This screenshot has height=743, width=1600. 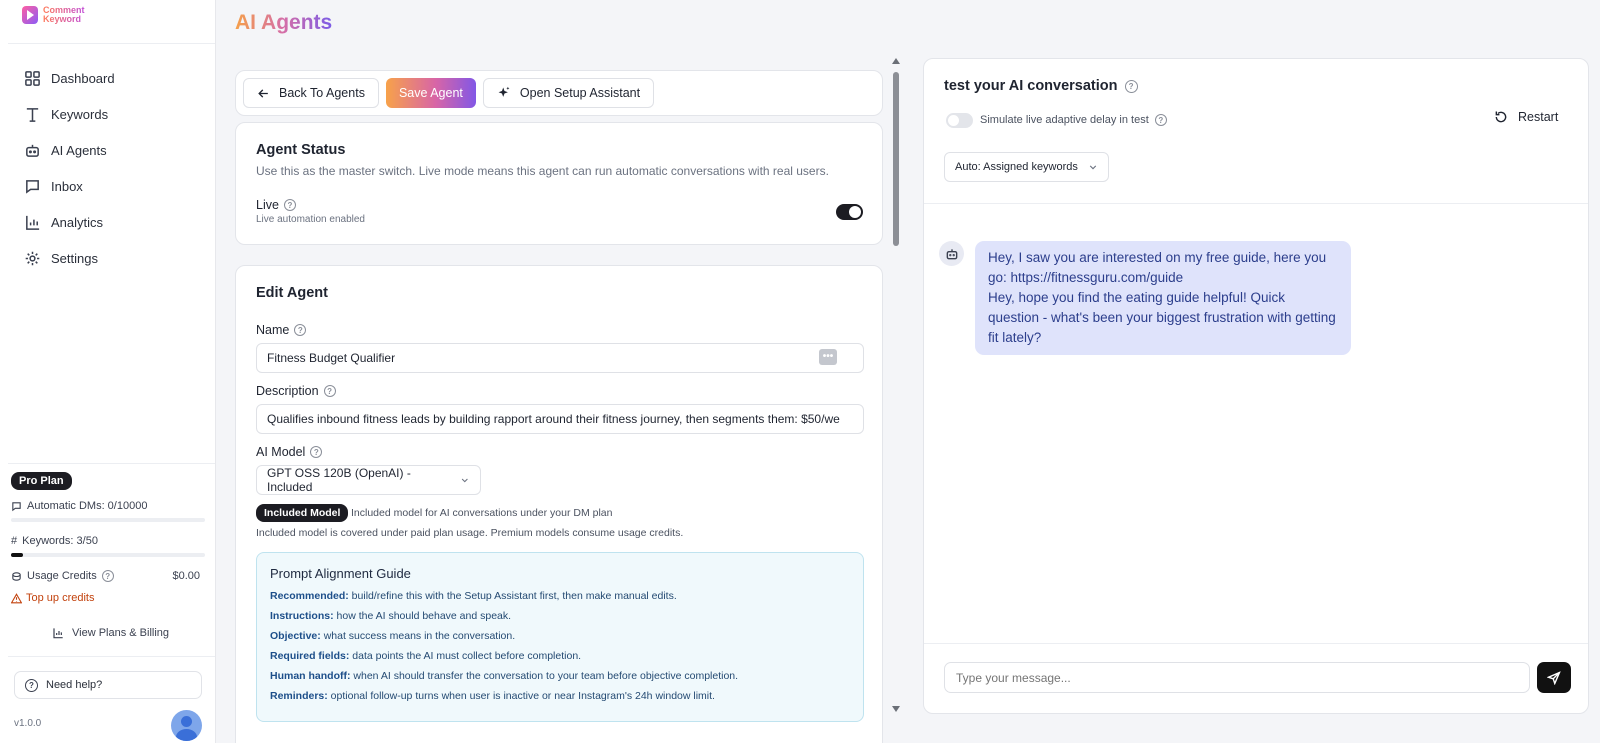 I want to click on plan-badge: Pro Plan, so click(x=41, y=481).